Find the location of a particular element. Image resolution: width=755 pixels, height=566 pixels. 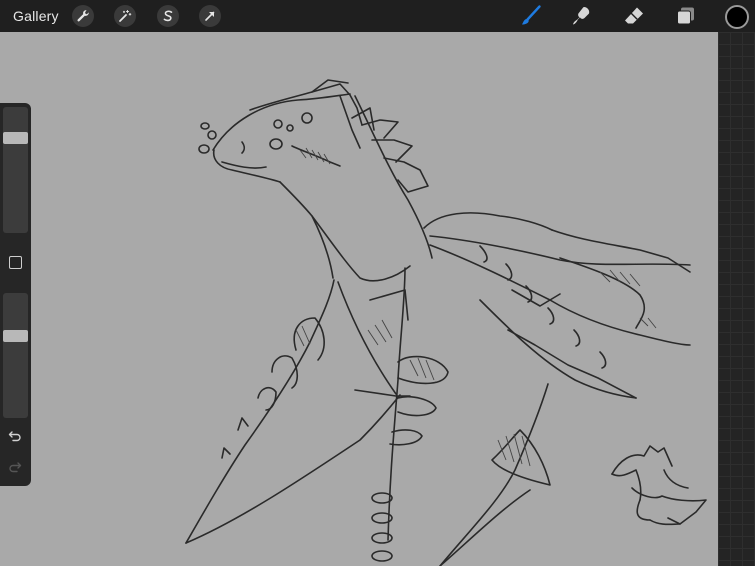

redo-button is located at coordinates (15, 467).